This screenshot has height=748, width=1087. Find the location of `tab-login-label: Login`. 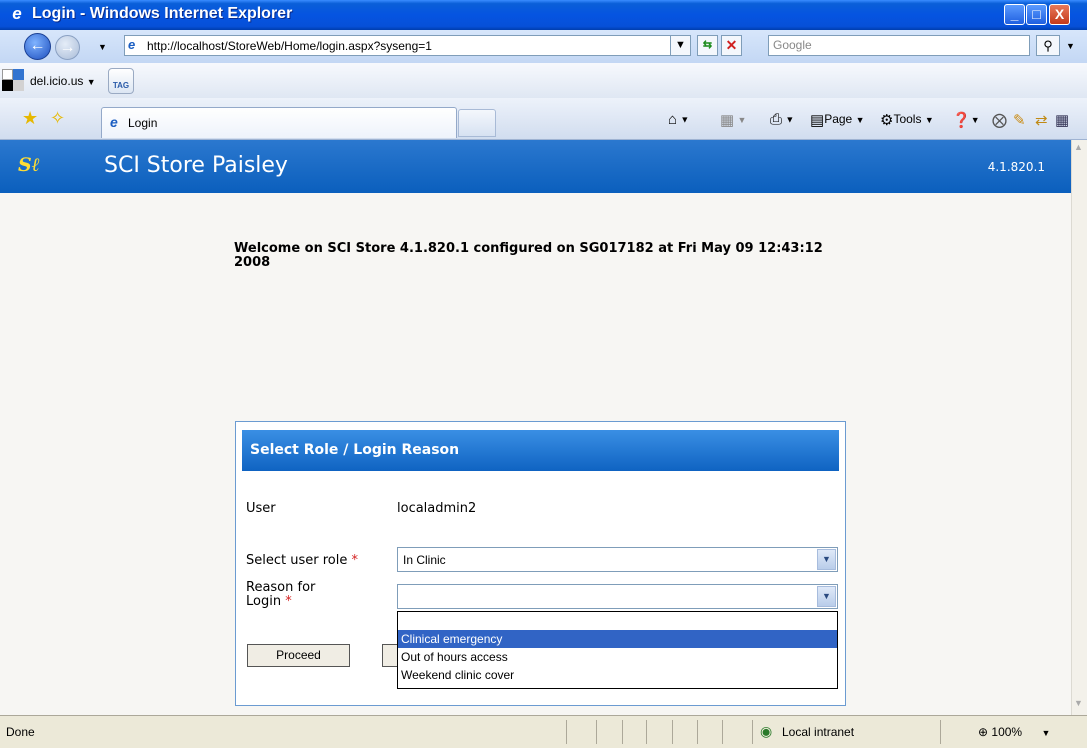

tab-login-label: Login is located at coordinates (143, 123).